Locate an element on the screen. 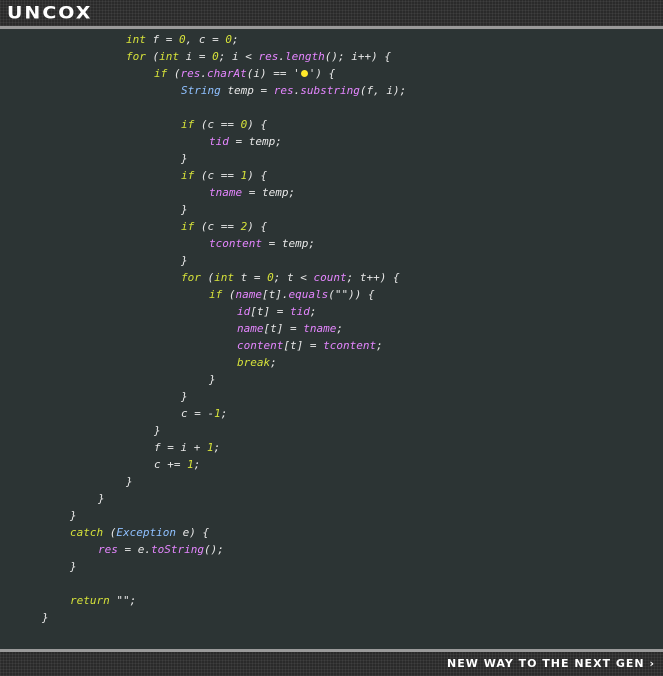 The image size is (663, 676). code-line: if (name[t].equals("")) { is located at coordinates (292, 294).